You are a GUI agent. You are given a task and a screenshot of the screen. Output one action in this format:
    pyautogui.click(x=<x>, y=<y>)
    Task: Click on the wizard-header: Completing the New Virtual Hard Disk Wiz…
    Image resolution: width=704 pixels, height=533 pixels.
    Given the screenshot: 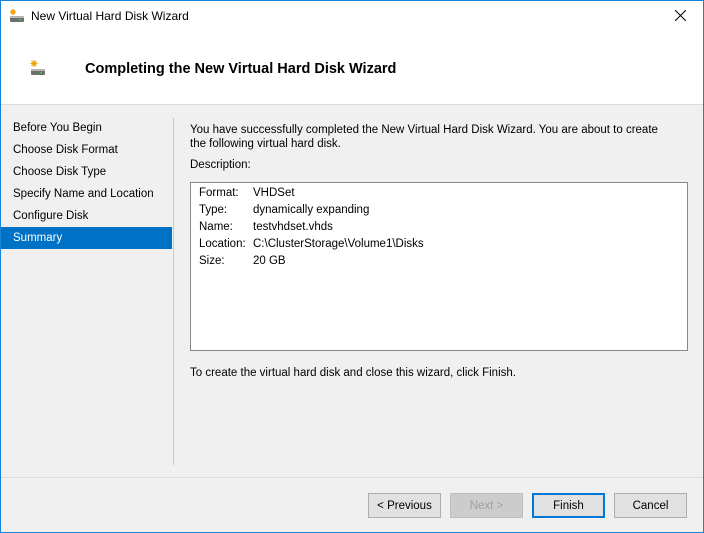 What is the action you would take?
    pyautogui.click(x=352, y=68)
    